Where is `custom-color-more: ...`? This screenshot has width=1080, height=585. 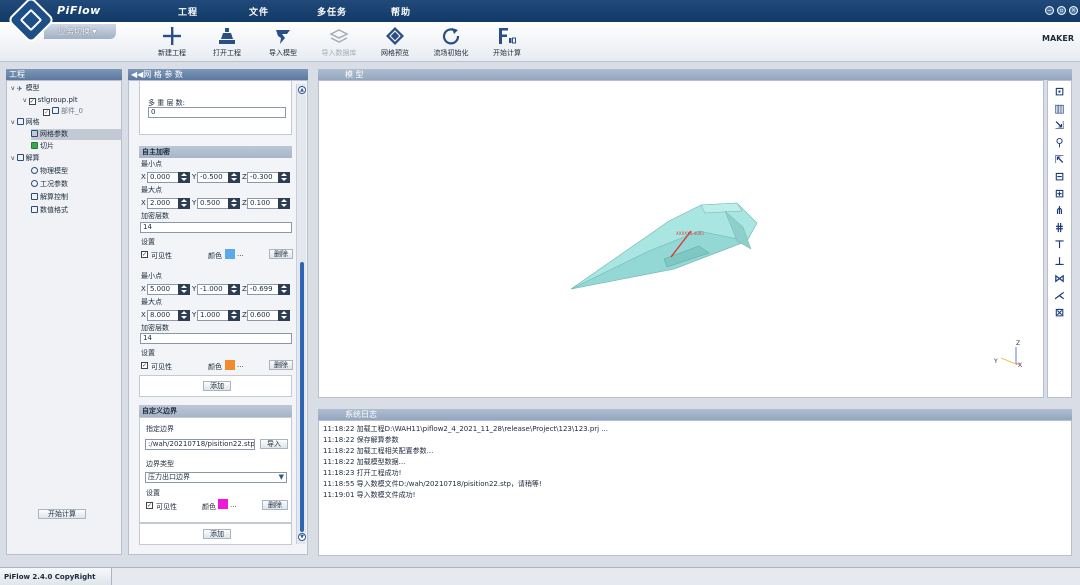 custom-color-more: ... is located at coordinates (233, 505).